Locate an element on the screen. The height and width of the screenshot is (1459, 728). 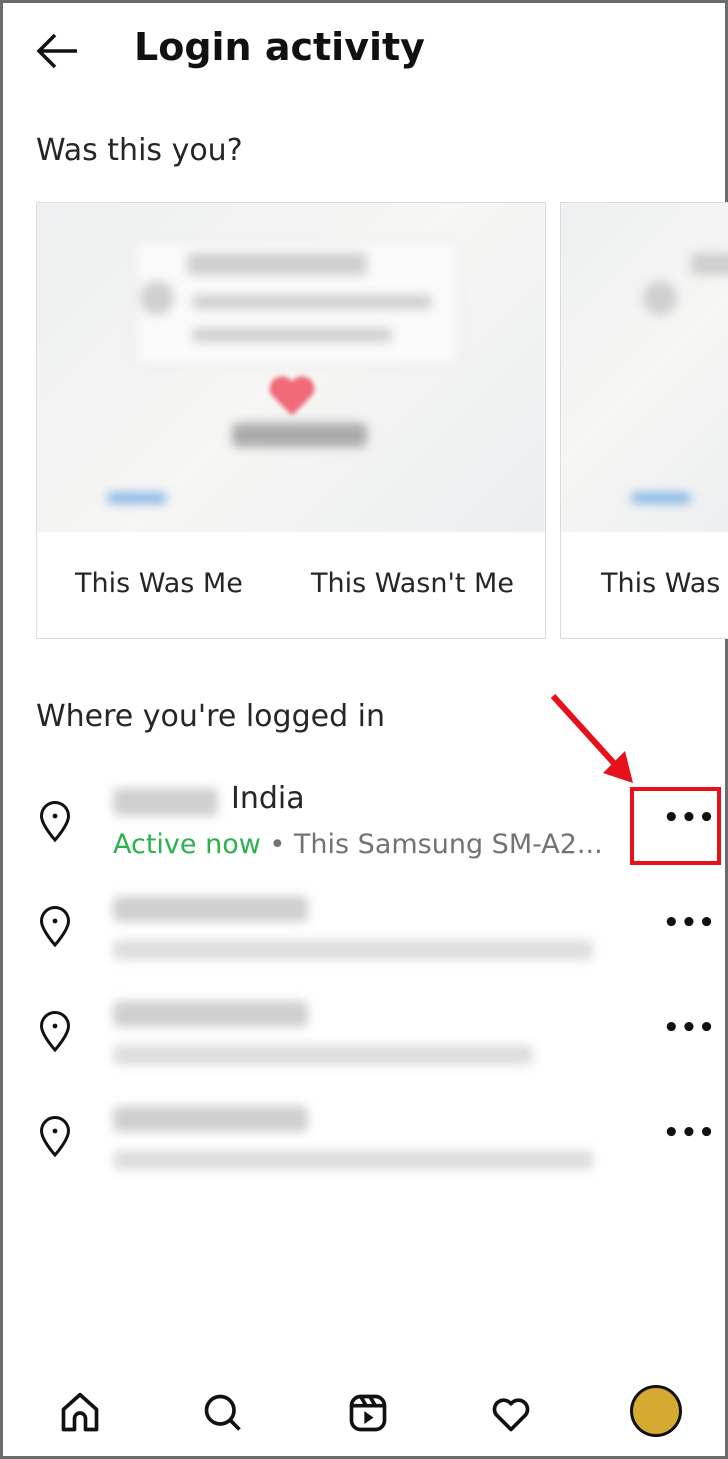
reels-icon is located at coordinates (368, 1413).